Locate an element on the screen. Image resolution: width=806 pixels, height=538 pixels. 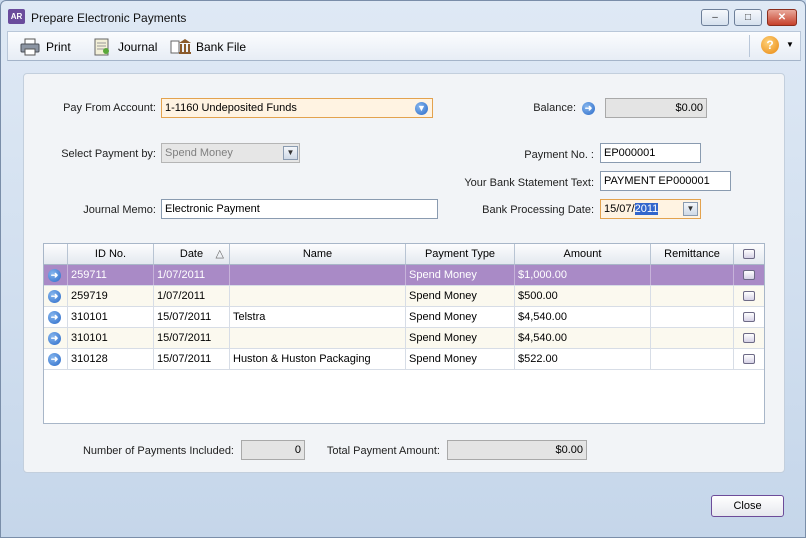
cell-name: Telstra is located at coordinates (318, 317).